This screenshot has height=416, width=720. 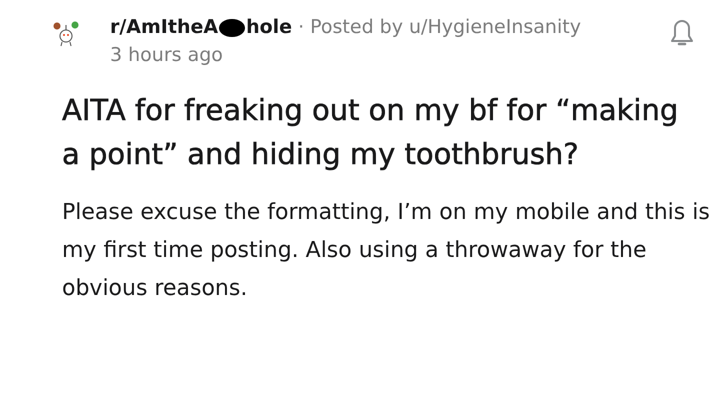 What do you see at coordinates (66, 34) in the screenshot?
I see `mascot-icon` at bounding box center [66, 34].